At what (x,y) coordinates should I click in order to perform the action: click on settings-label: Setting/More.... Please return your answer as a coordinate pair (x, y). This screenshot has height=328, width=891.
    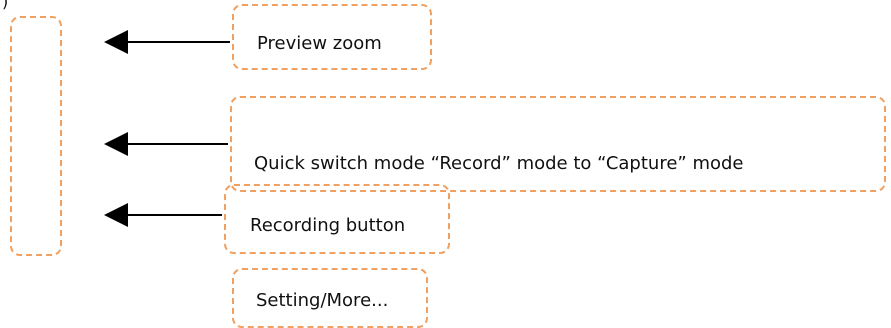
    Looking at the image, I should click on (322, 300).